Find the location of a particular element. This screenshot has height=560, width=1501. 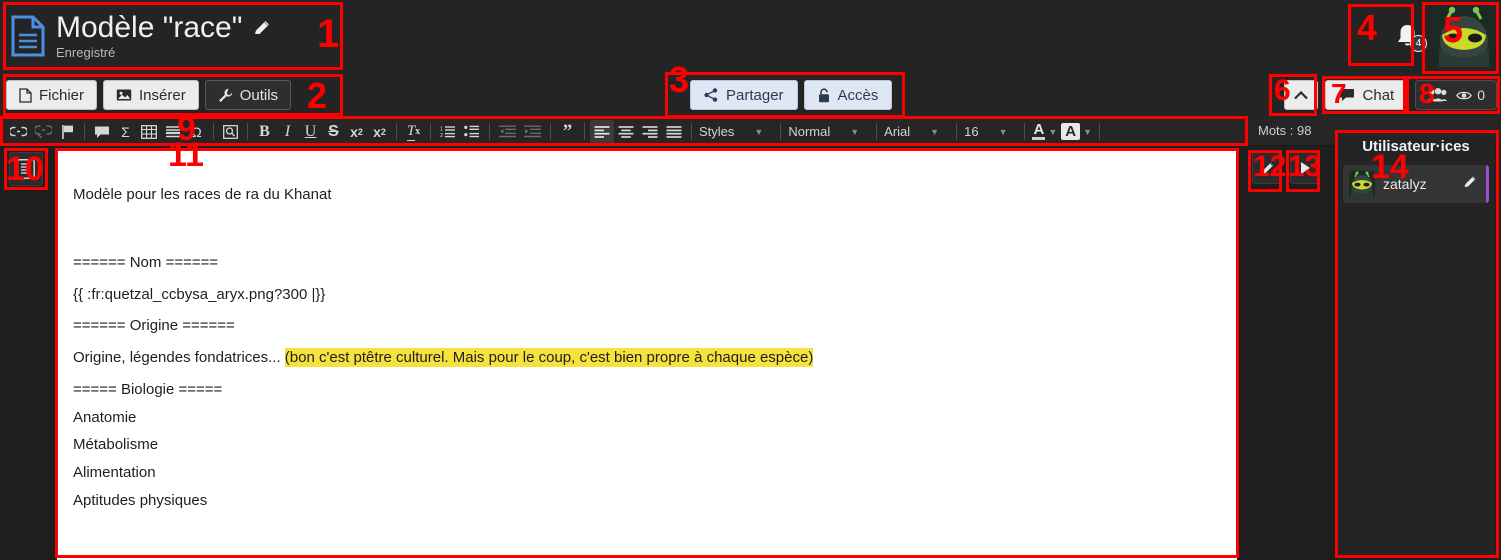

document-line-aptitudes: Aptitudes physiques is located at coordinates (140, 500).